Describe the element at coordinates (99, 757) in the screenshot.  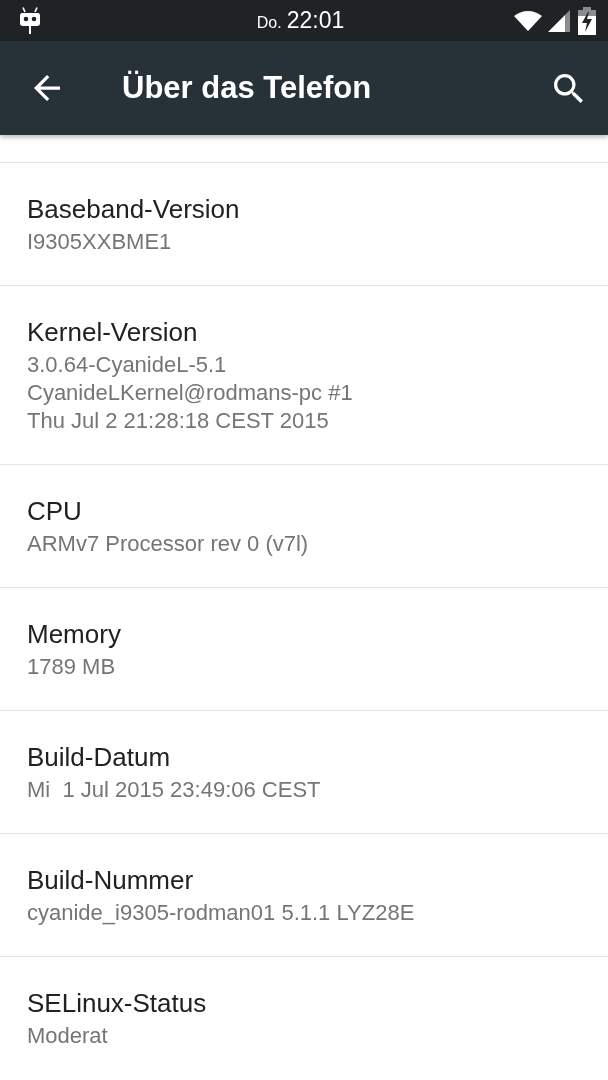
I see `setting-title: Build-Datum` at that location.